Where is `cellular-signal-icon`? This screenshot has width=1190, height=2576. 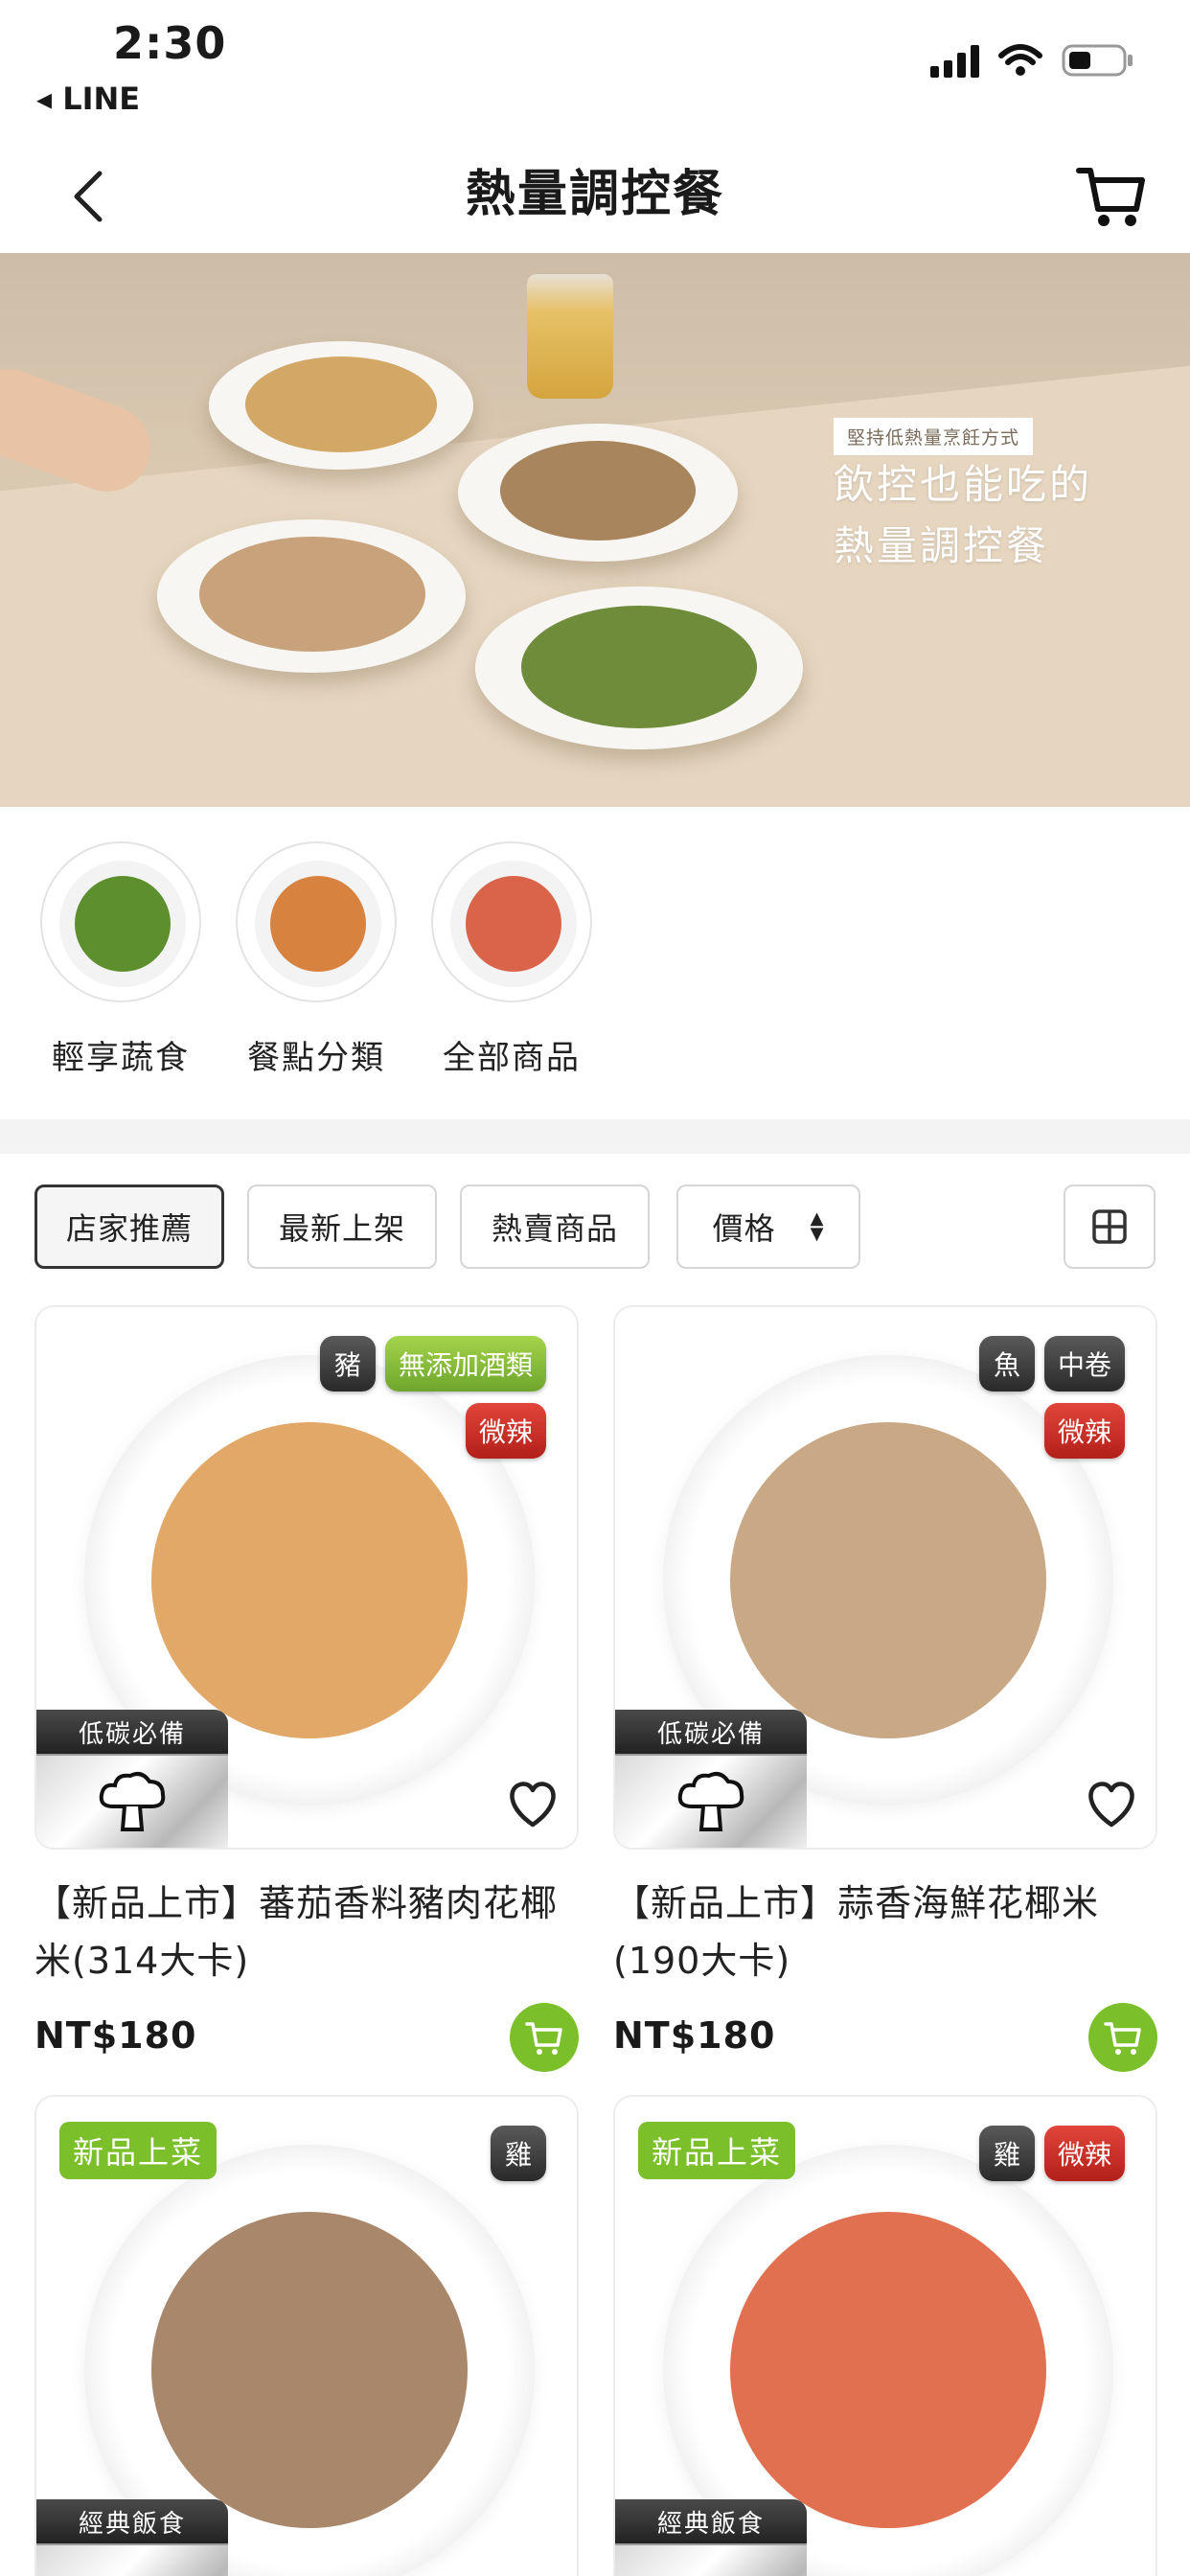
cellular-signal-icon is located at coordinates (955, 60).